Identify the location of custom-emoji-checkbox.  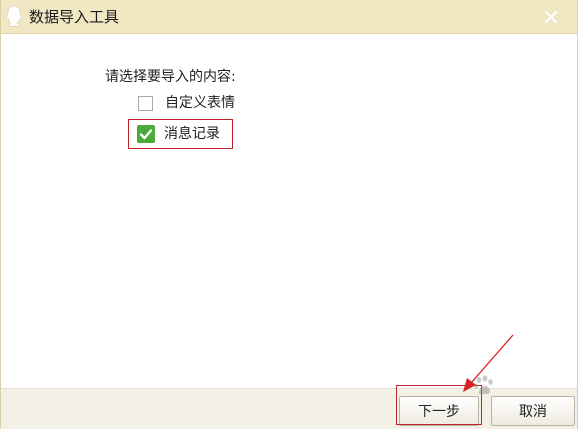
(145, 103).